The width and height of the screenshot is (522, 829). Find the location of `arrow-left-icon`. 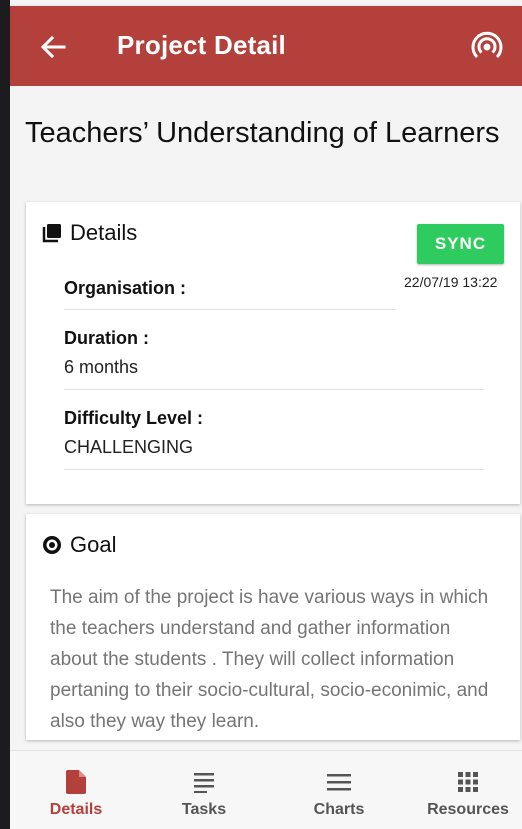

arrow-left-icon is located at coordinates (53, 47).